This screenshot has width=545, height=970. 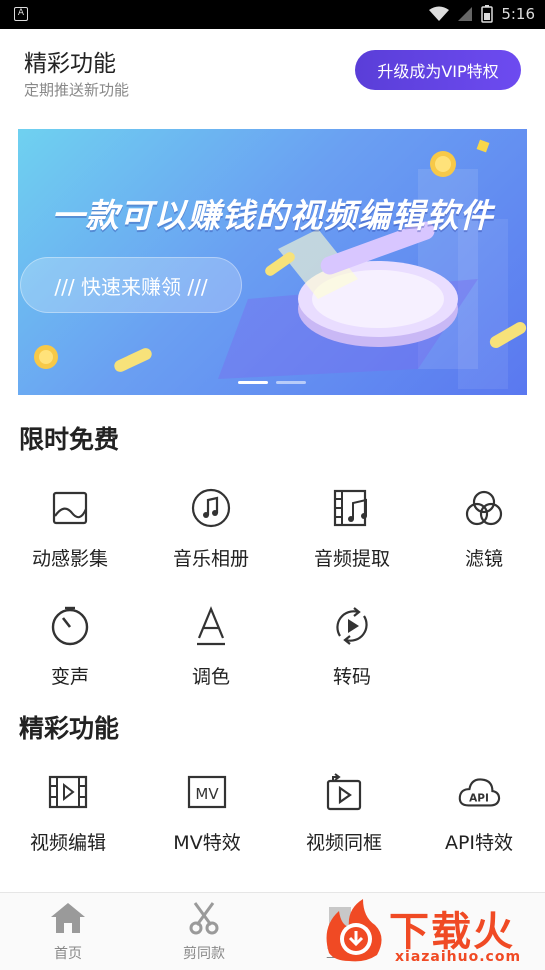 What do you see at coordinates (68, 792) in the screenshot?
I see `film-play-icon` at bounding box center [68, 792].